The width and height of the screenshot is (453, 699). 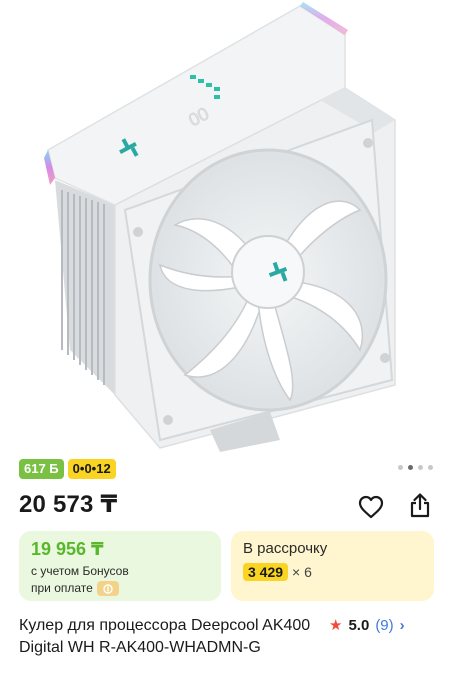 I want to click on installment-title: В рассрочку, so click(x=285, y=548).